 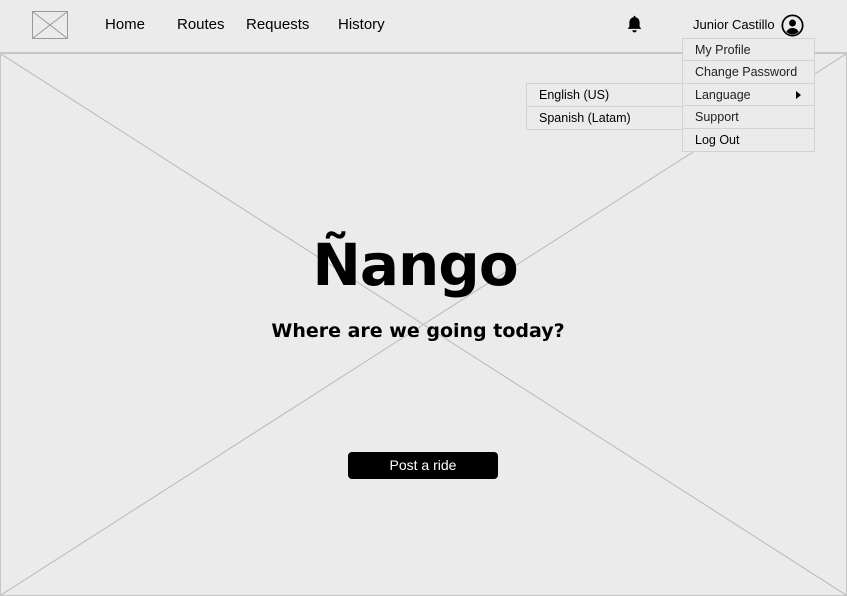 I want to click on nav-link-home: Home, so click(x=125, y=25).